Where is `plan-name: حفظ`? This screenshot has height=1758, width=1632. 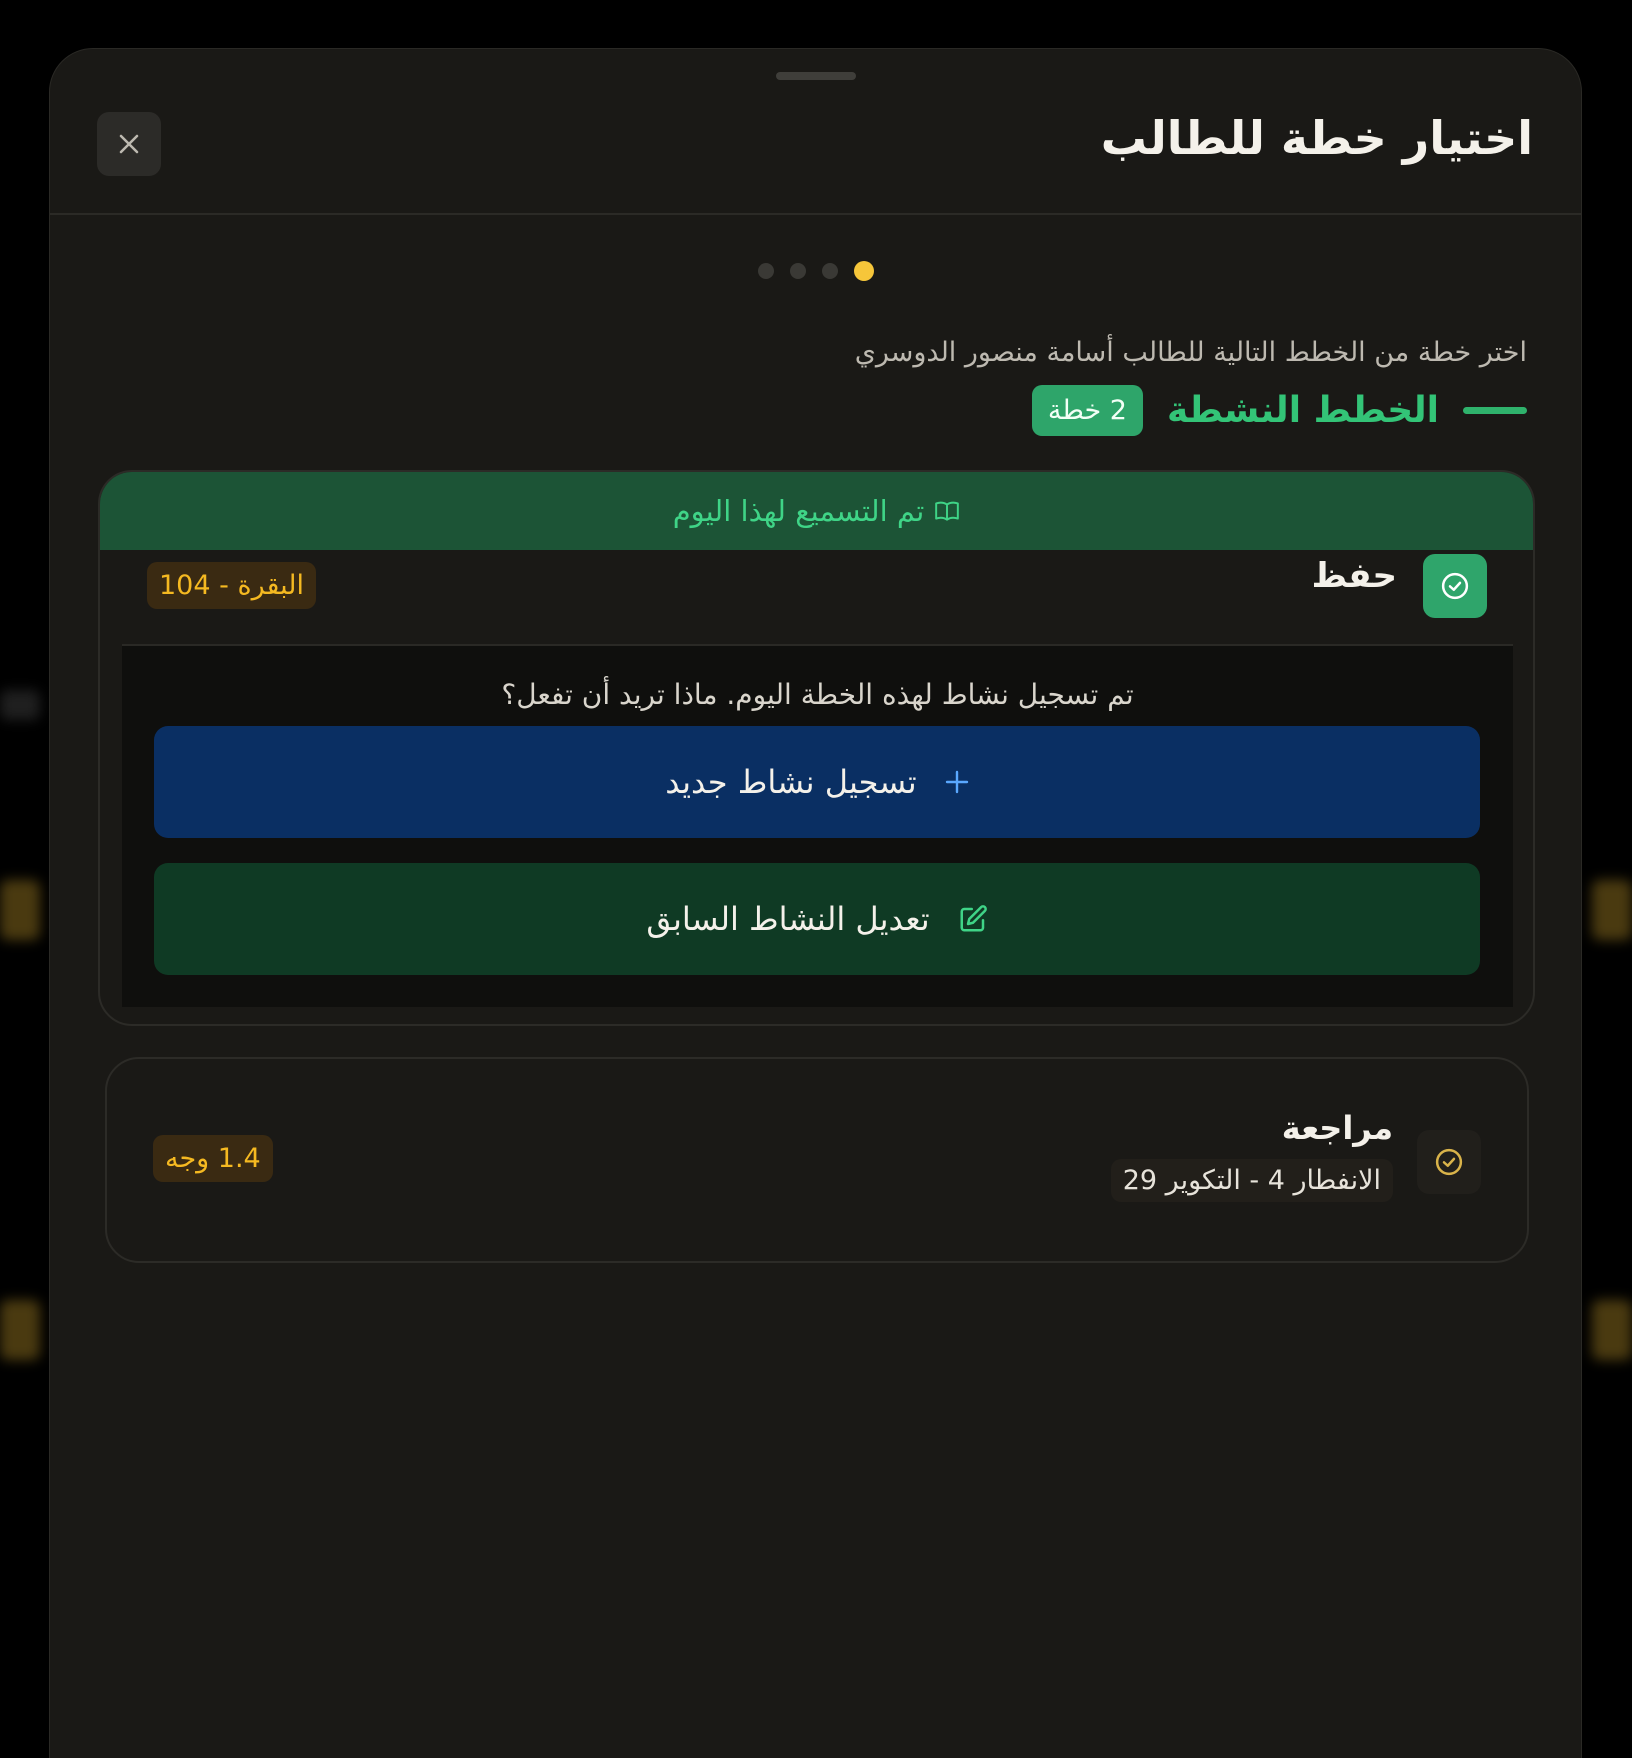 plan-name: حفظ is located at coordinates (1354, 576).